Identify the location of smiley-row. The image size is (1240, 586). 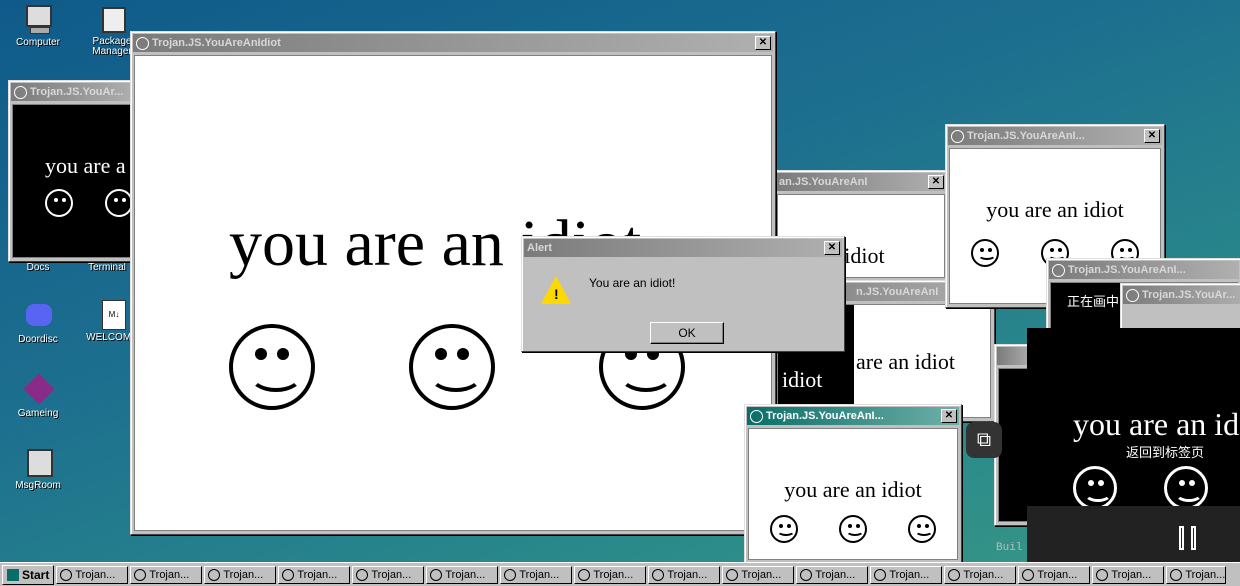
(853, 529).